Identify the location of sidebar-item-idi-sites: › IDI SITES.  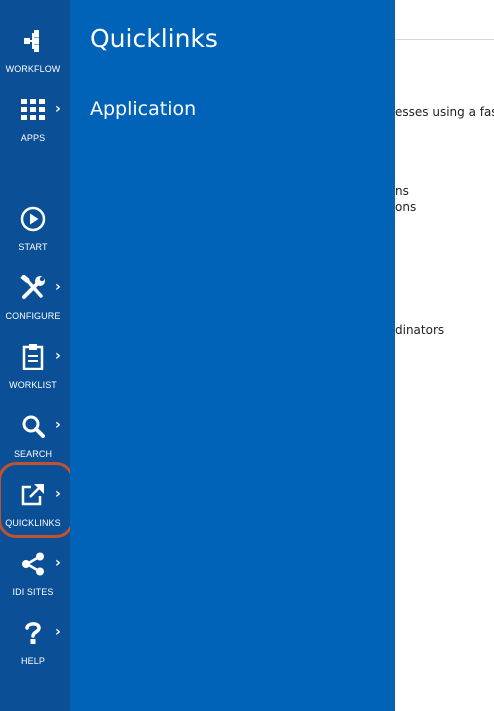
(35, 575).